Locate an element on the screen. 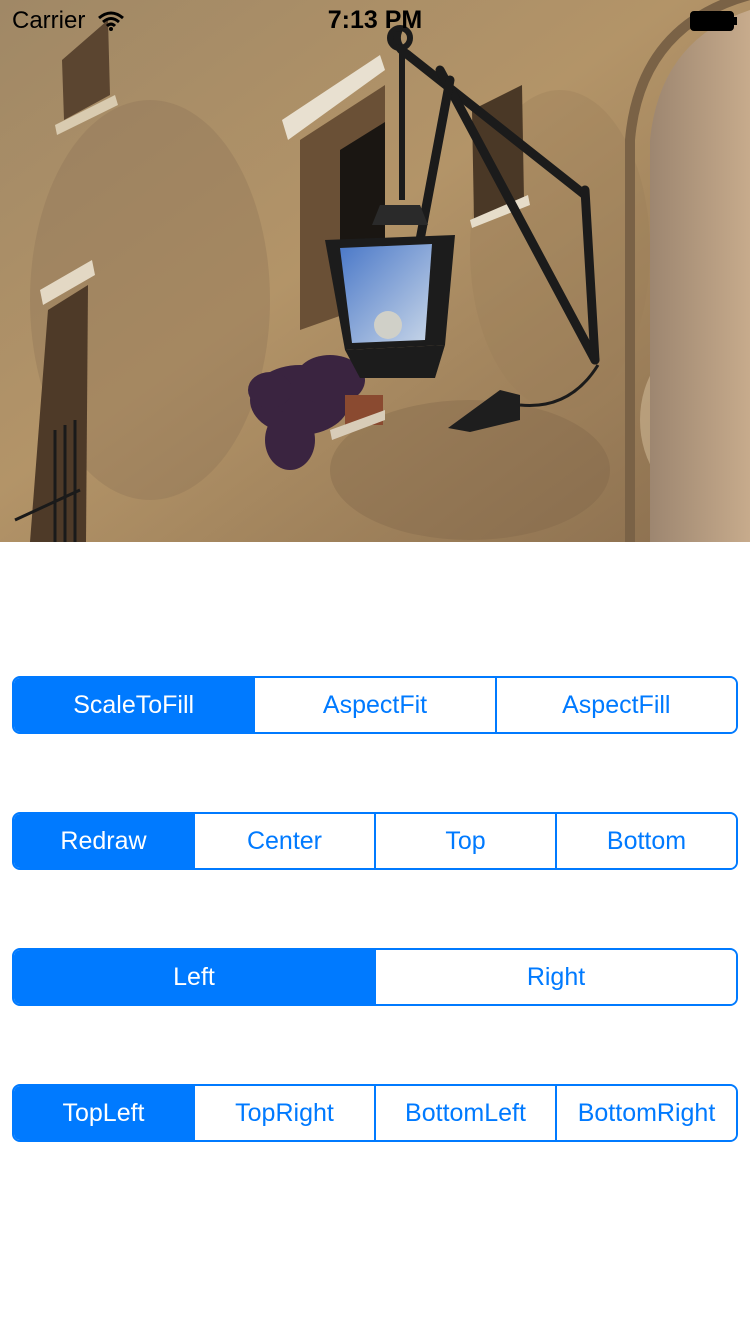  status-time: 7:13 PM is located at coordinates (375, 20).